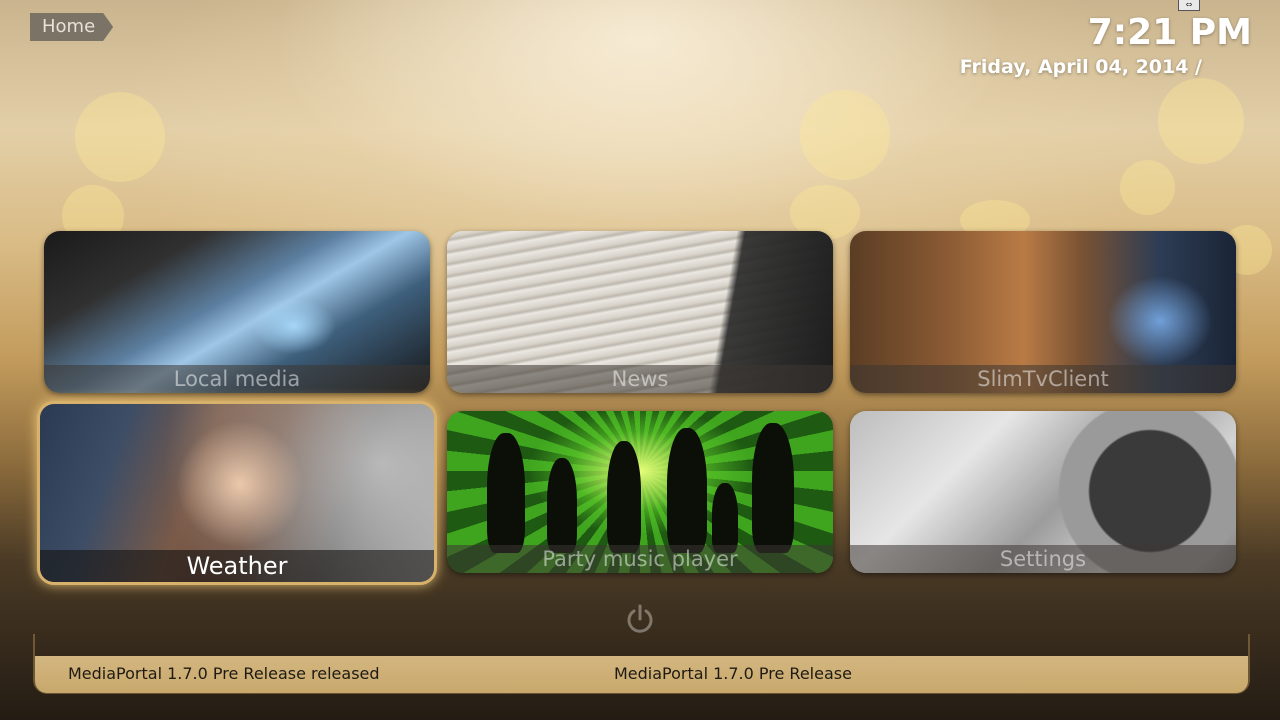  I want to click on news-ticker: MediaPortal 1.7.0 Pre Release released, so click(224, 673).